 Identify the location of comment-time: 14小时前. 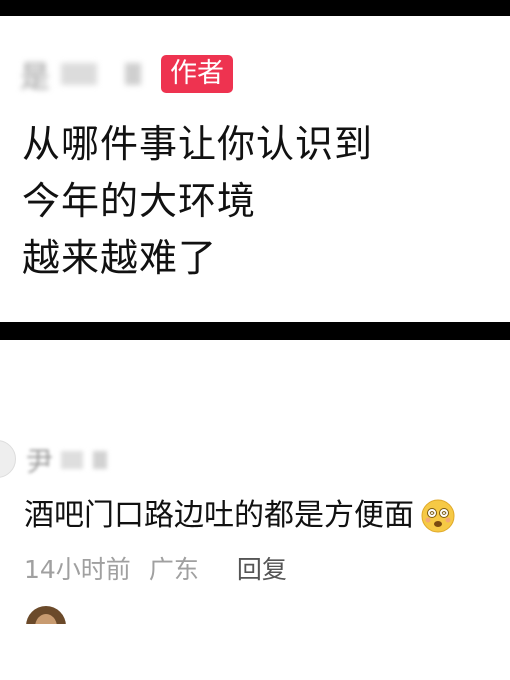
(77, 569).